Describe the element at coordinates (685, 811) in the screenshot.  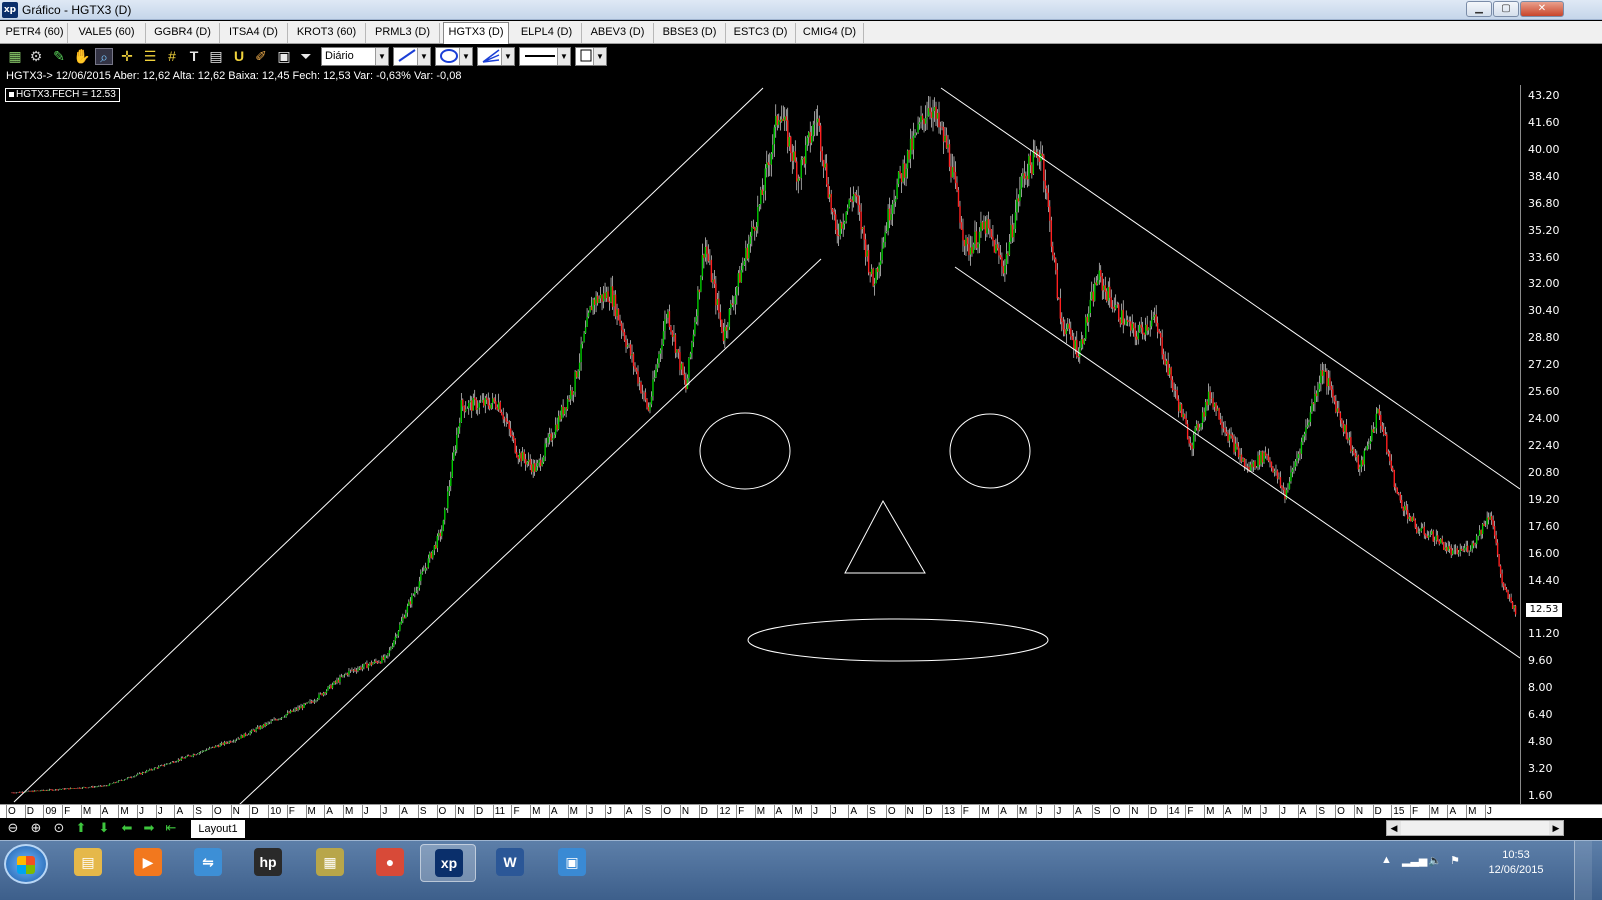
I see `date-tick-label: N` at that location.